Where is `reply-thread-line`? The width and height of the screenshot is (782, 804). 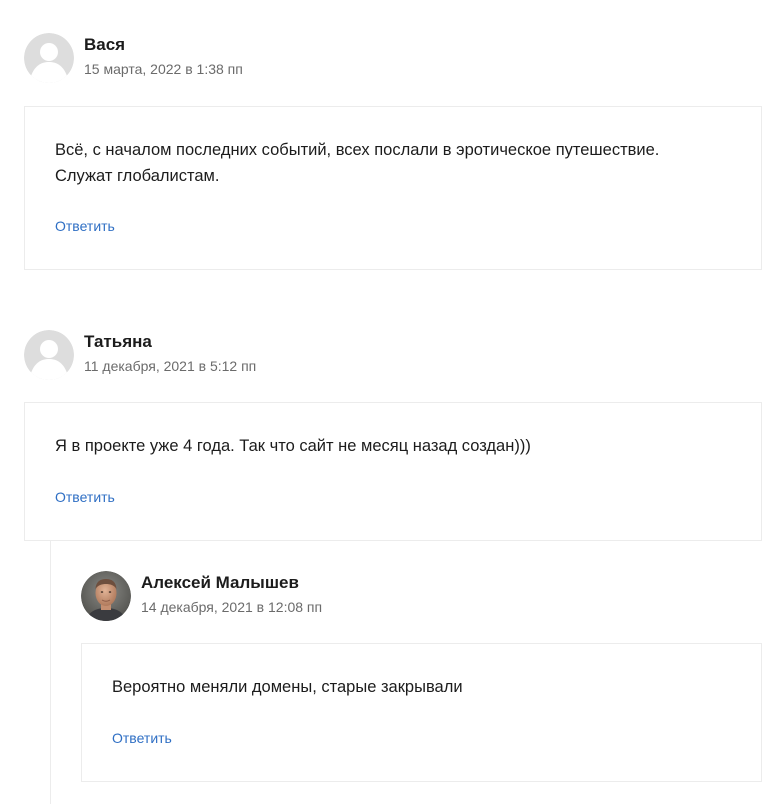 reply-thread-line is located at coordinates (50, 672).